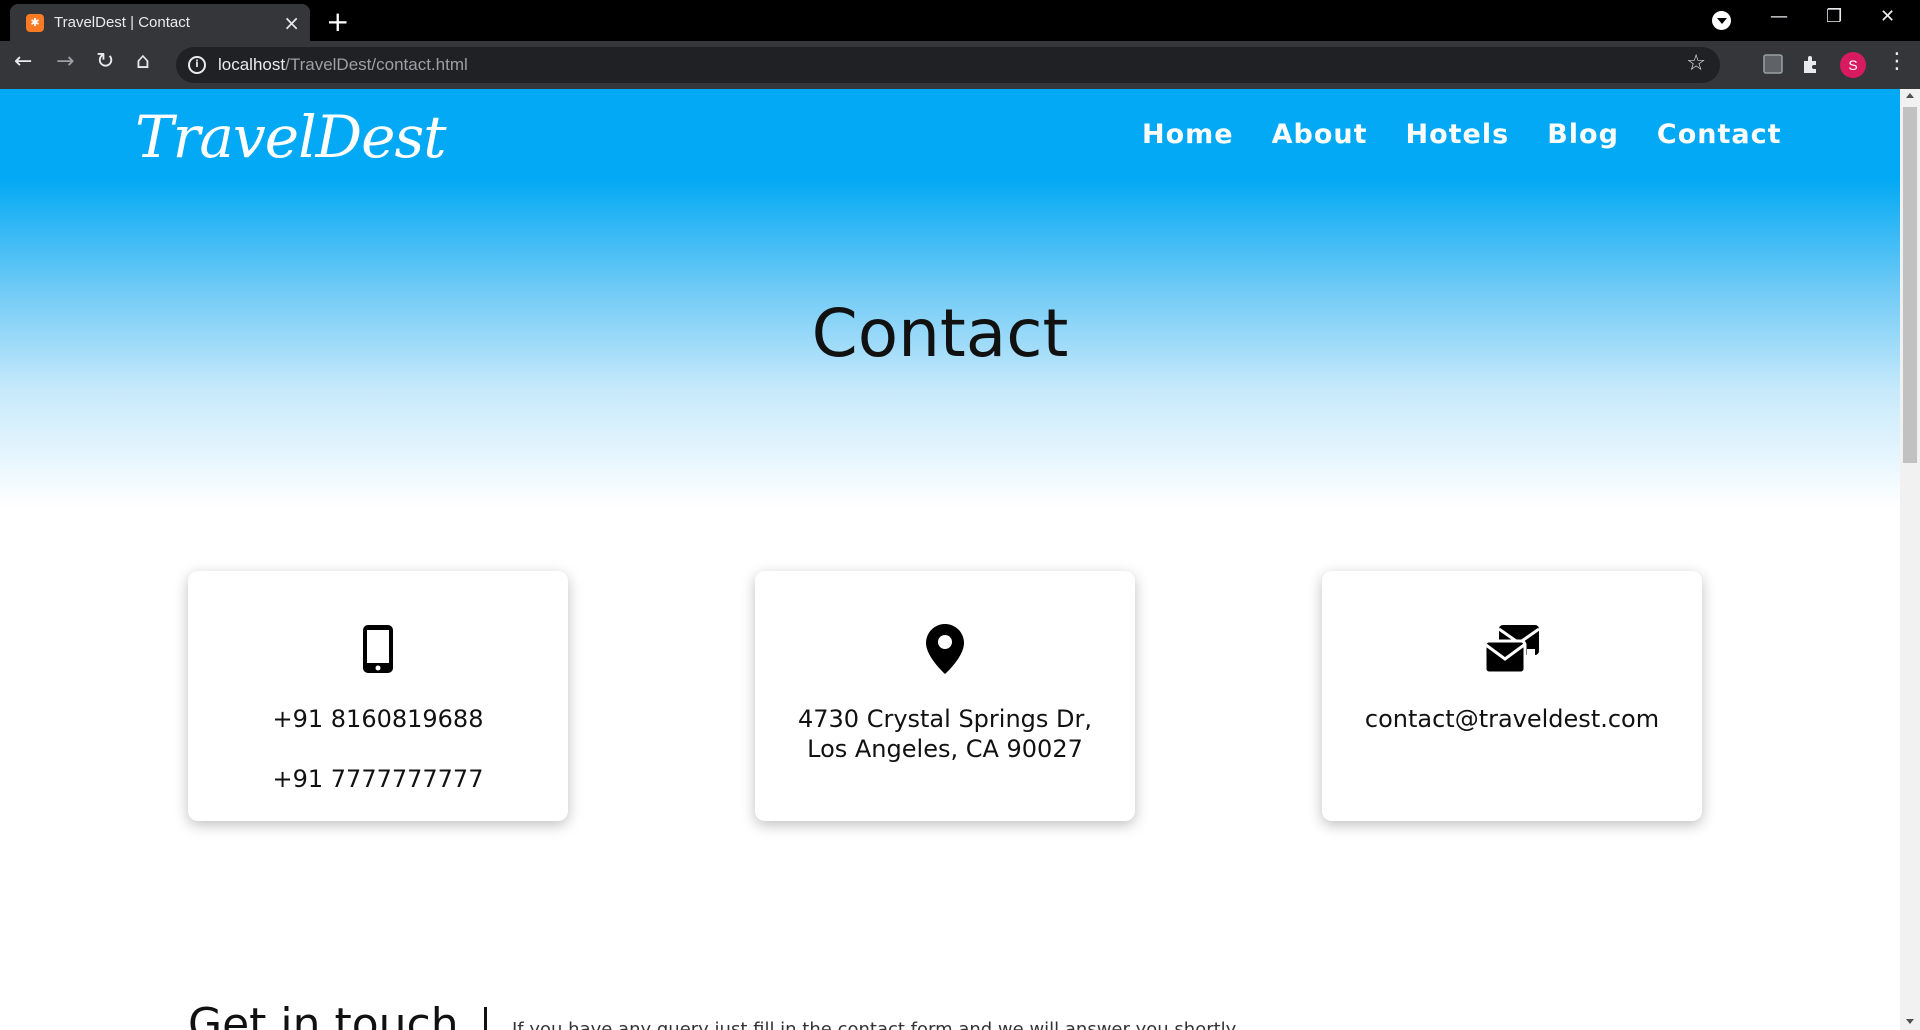 This screenshot has width=1920, height=1030. What do you see at coordinates (378, 719) in the screenshot?
I see `phone-number-1: +91 8160819688` at bounding box center [378, 719].